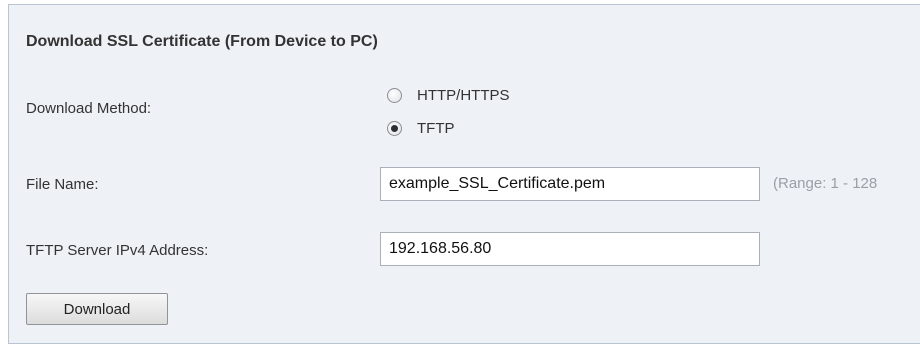 The width and height of the screenshot is (920, 344). What do you see at coordinates (570, 249) in the screenshot?
I see `tftp-server-input` at bounding box center [570, 249].